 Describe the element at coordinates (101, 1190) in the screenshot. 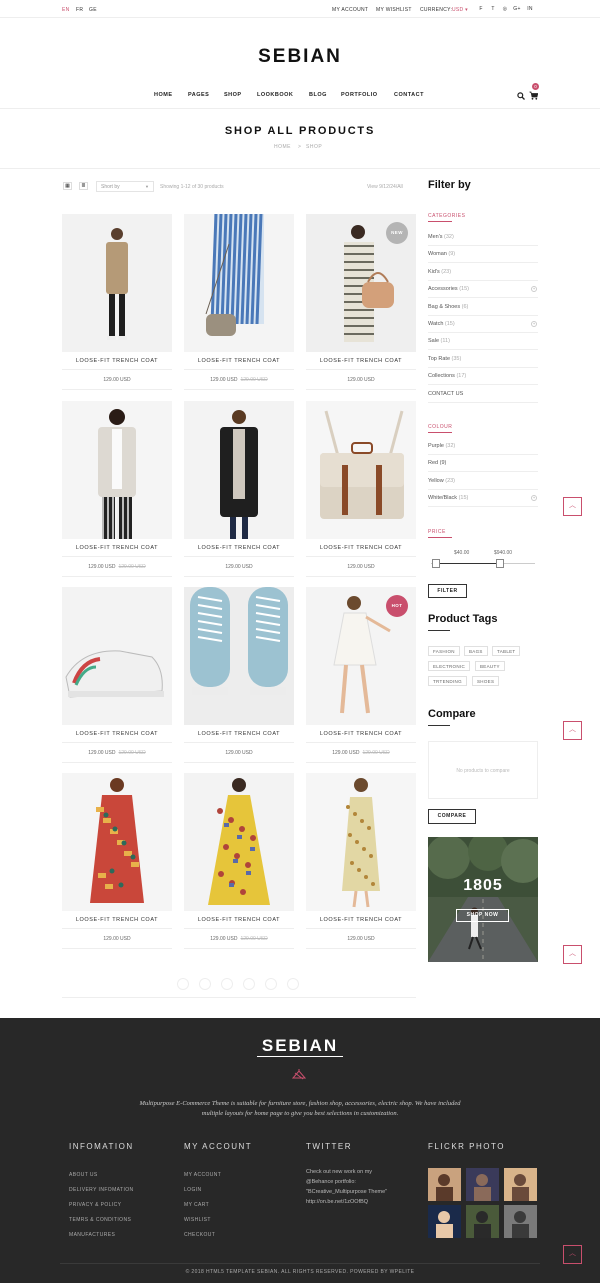

I see `delivery-link: DELIVERY INFOMATION` at that location.